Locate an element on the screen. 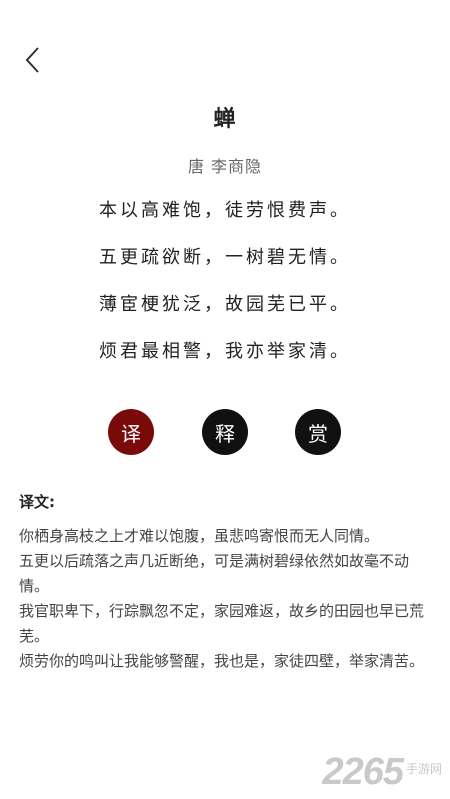 This screenshot has width=450, height=799. watermark-logo: 2265 手游网 is located at coordinates (382, 771).